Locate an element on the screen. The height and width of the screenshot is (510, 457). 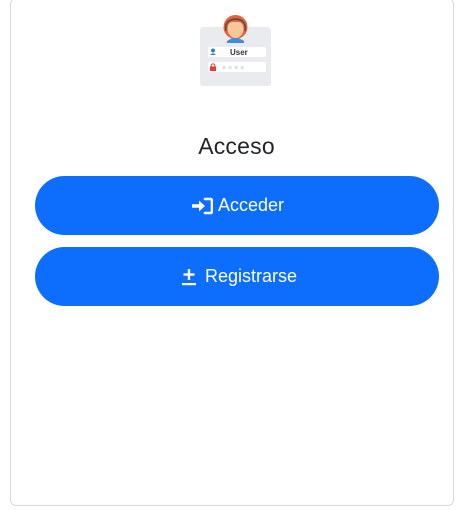
sign-in-icon is located at coordinates (202, 206).